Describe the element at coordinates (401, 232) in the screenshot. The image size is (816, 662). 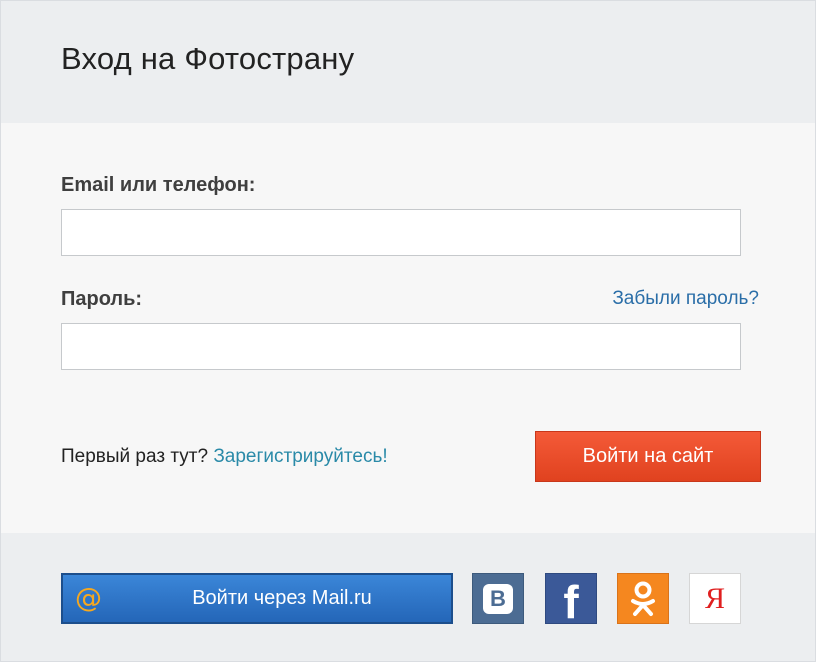
I see `email-field` at that location.